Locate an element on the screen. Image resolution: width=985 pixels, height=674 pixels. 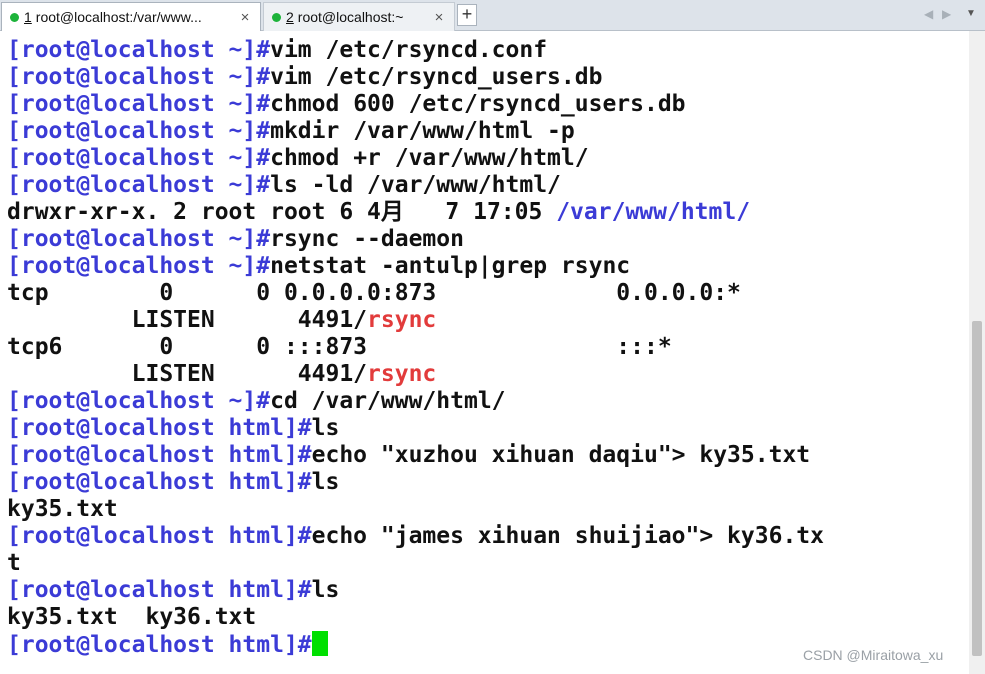
directory-name: /var/www/html/ is located at coordinates (653, 212).